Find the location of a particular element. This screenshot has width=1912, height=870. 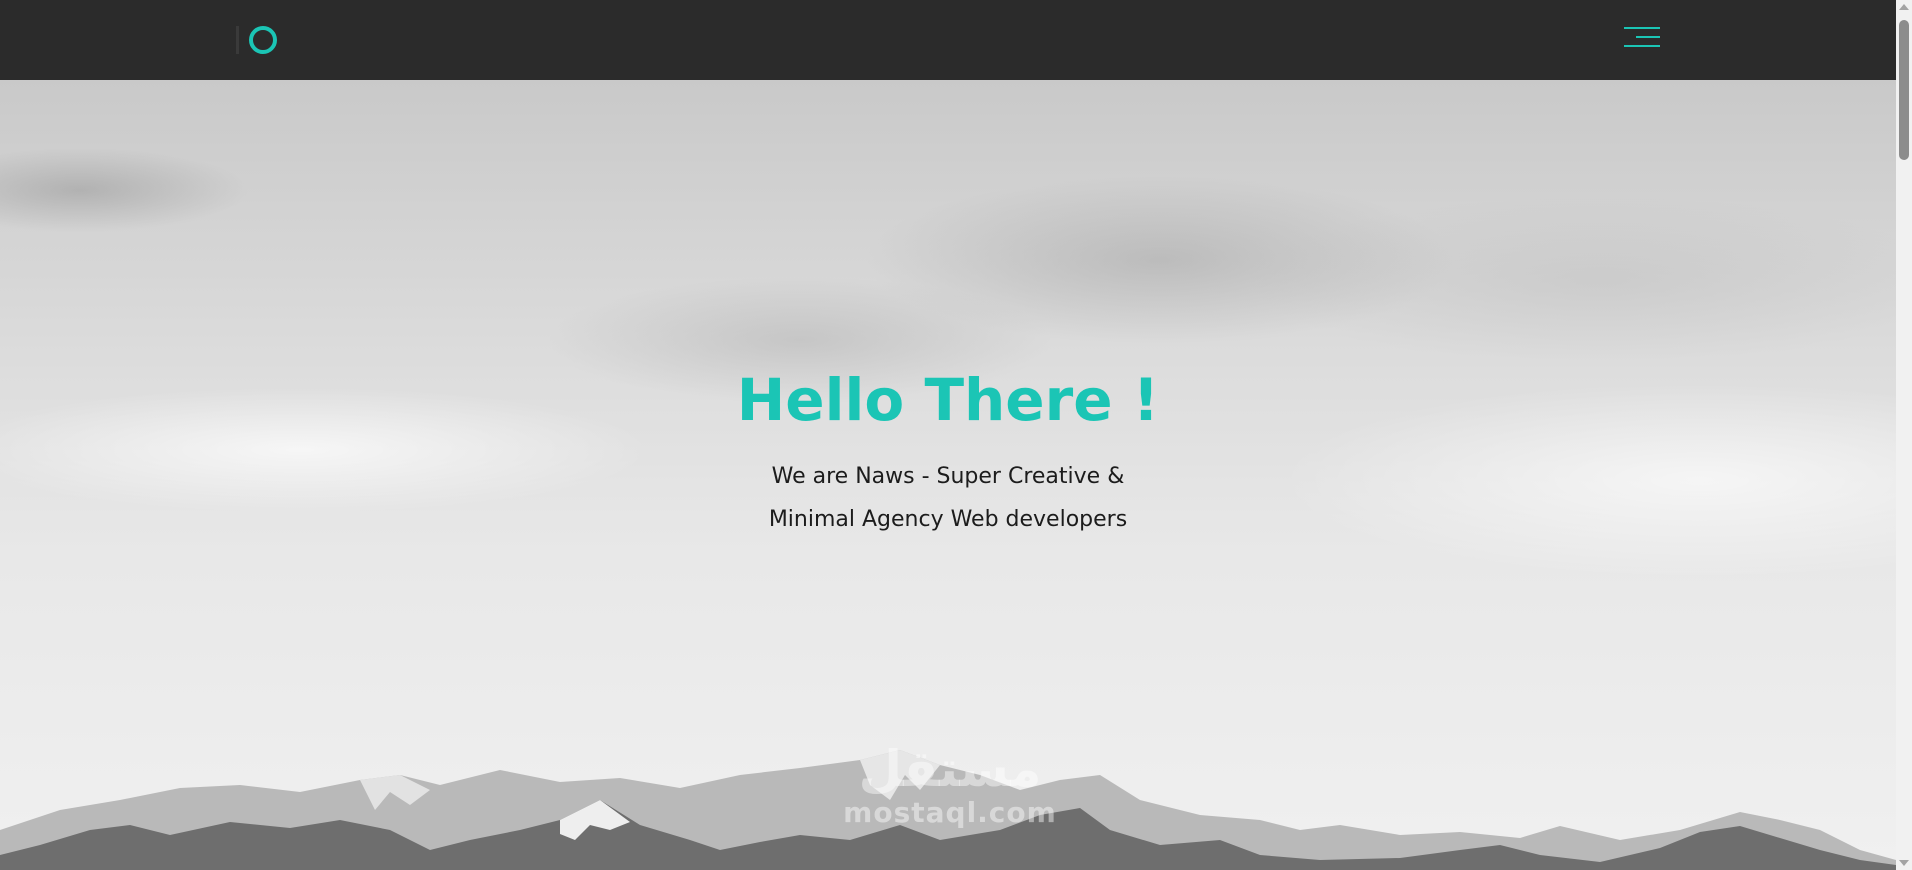

hamburger-line-middle is located at coordinates (1648, 37).